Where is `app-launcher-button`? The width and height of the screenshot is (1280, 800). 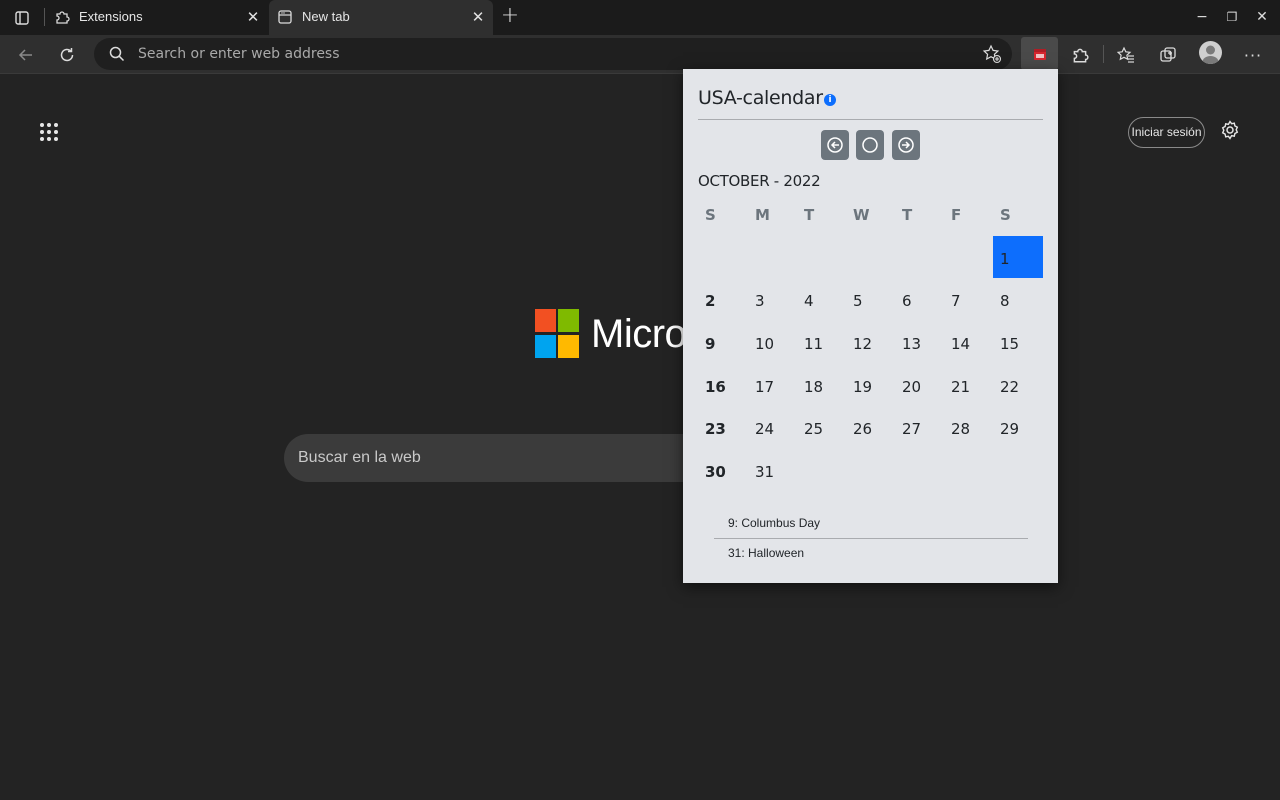 app-launcher-button is located at coordinates (49, 132).